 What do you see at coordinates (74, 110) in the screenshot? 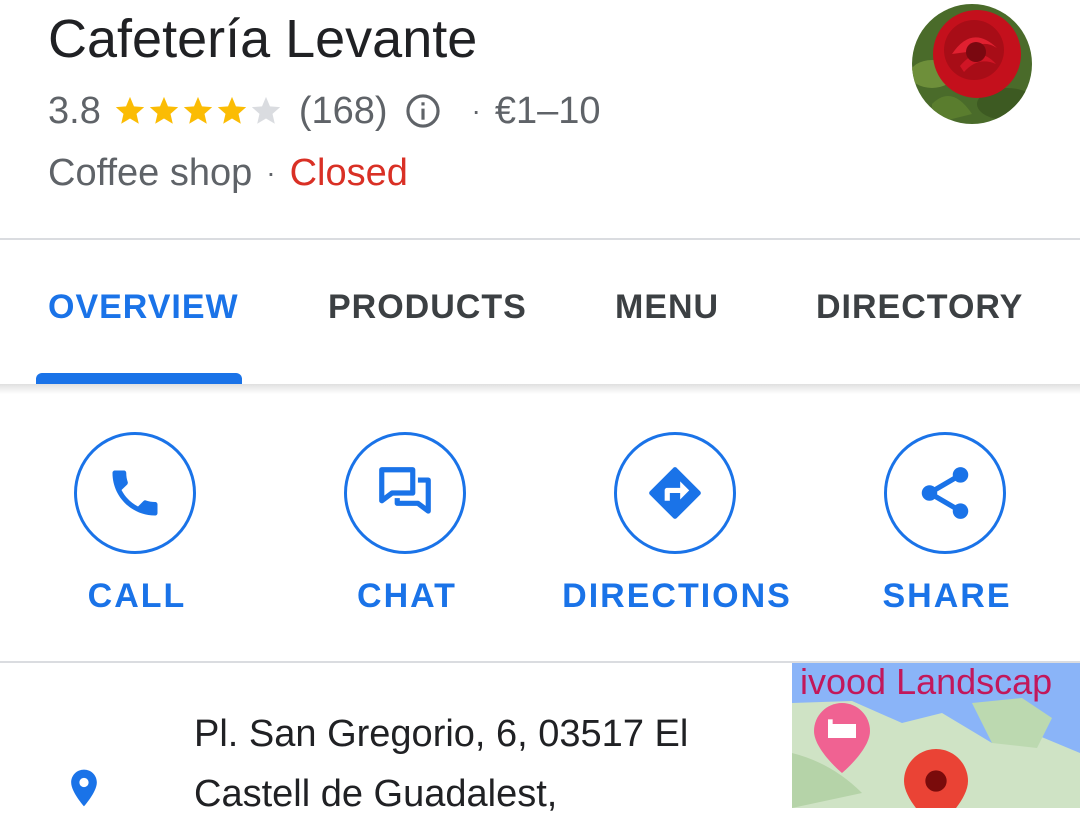
I see `rating-value: 3.8` at bounding box center [74, 110].